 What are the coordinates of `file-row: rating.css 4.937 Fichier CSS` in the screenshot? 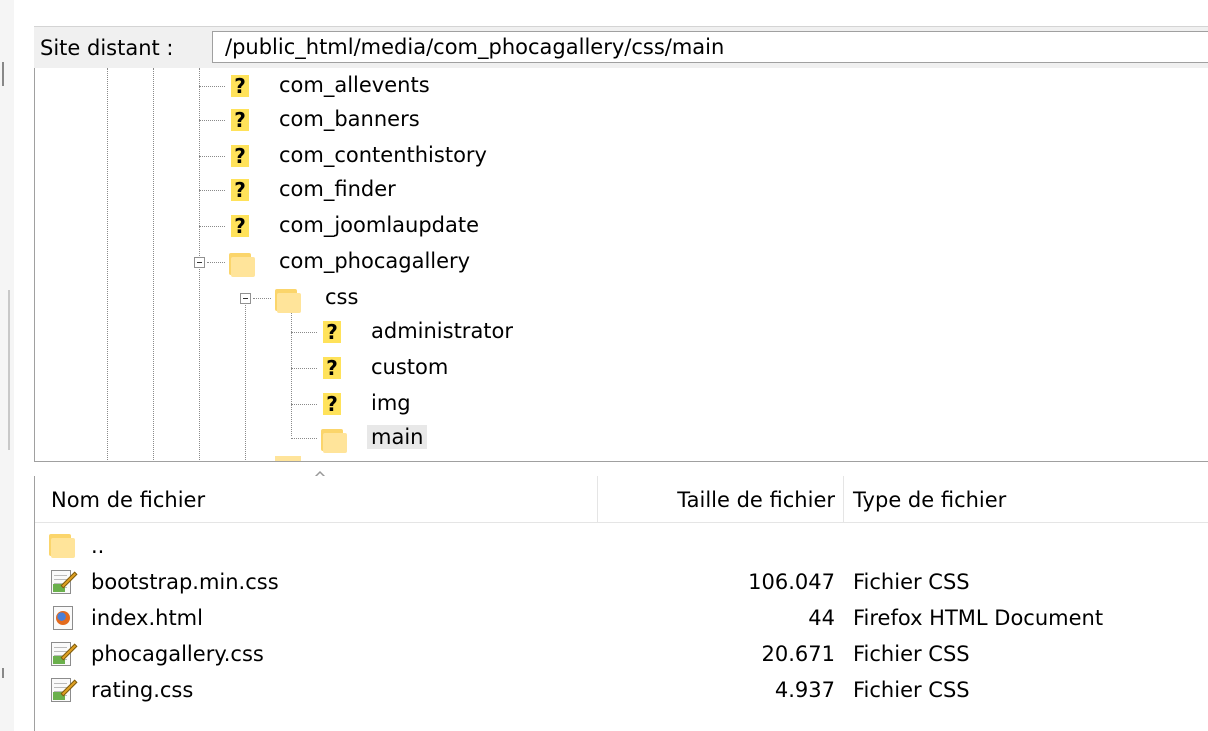 It's located at (621, 690).